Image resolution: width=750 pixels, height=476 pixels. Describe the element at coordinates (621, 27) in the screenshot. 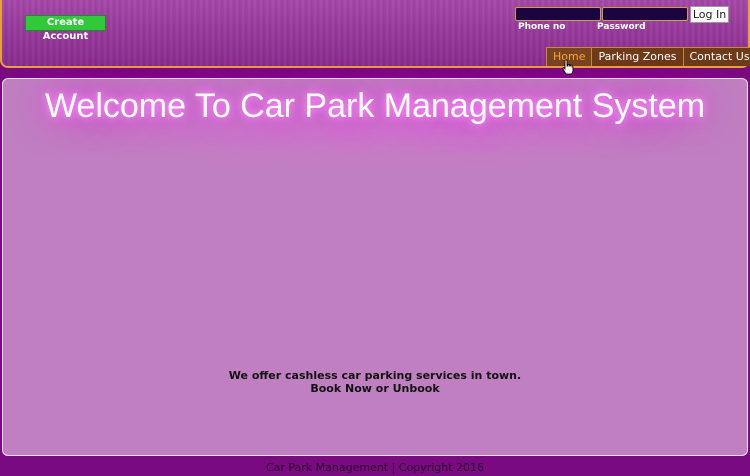

I see `password-label: Password` at that location.